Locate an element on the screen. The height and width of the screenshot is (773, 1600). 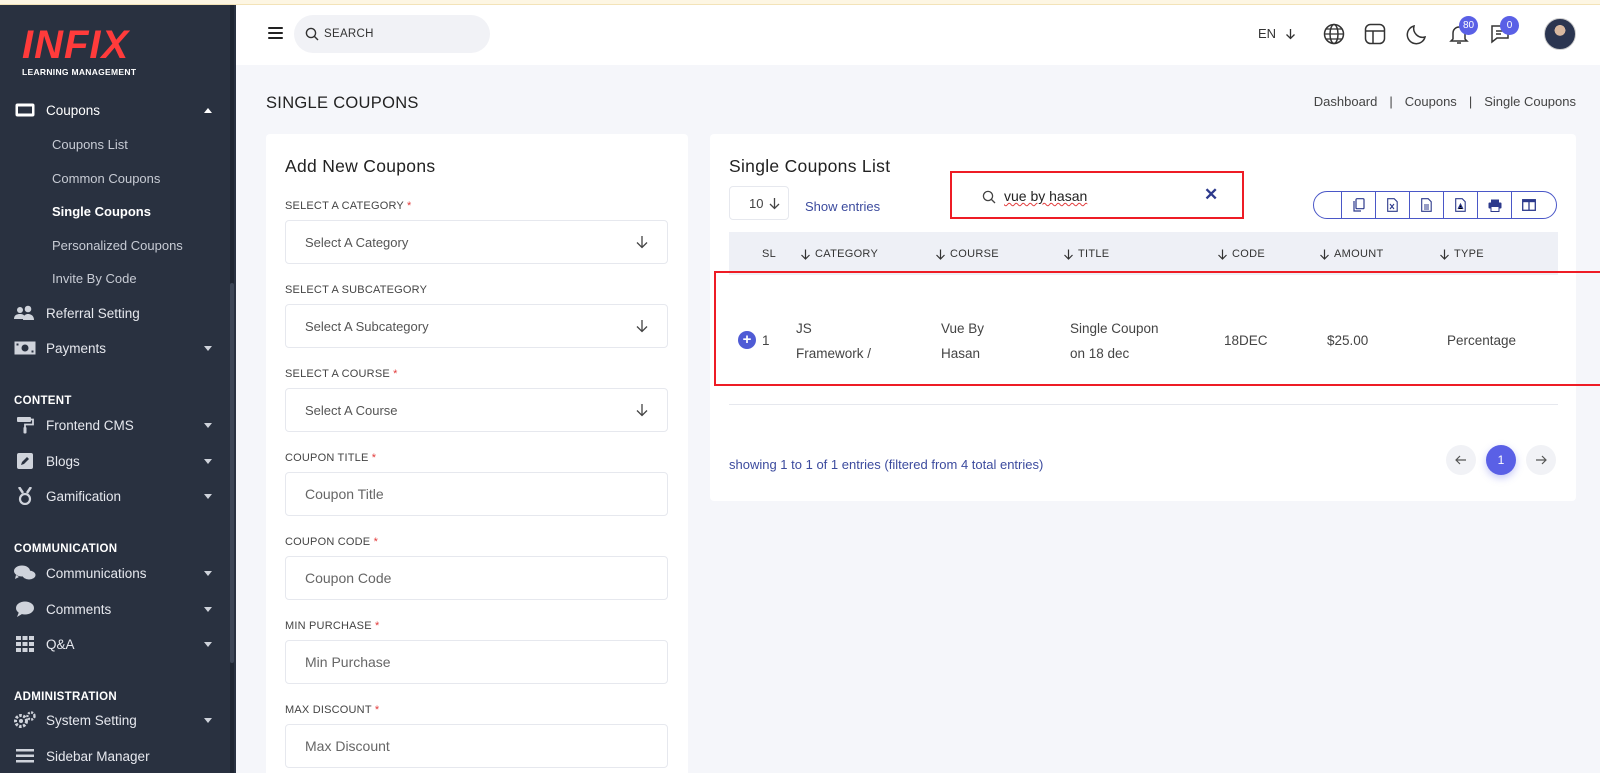
sidebar-item-label: Coupons is located at coordinates (73, 110).